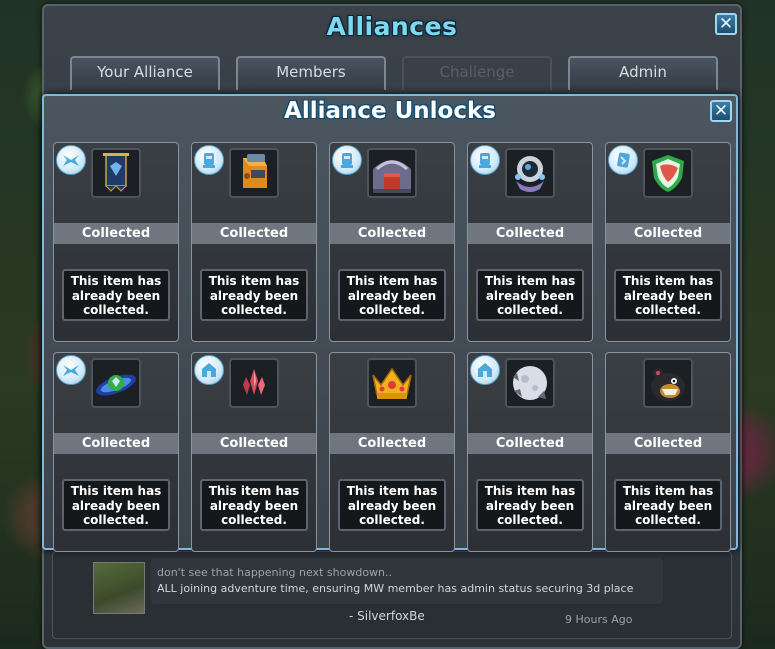 This screenshot has width=775, height=649. Describe the element at coordinates (387, 616) in the screenshot. I see `news-author: - SilverfoxBe` at that location.